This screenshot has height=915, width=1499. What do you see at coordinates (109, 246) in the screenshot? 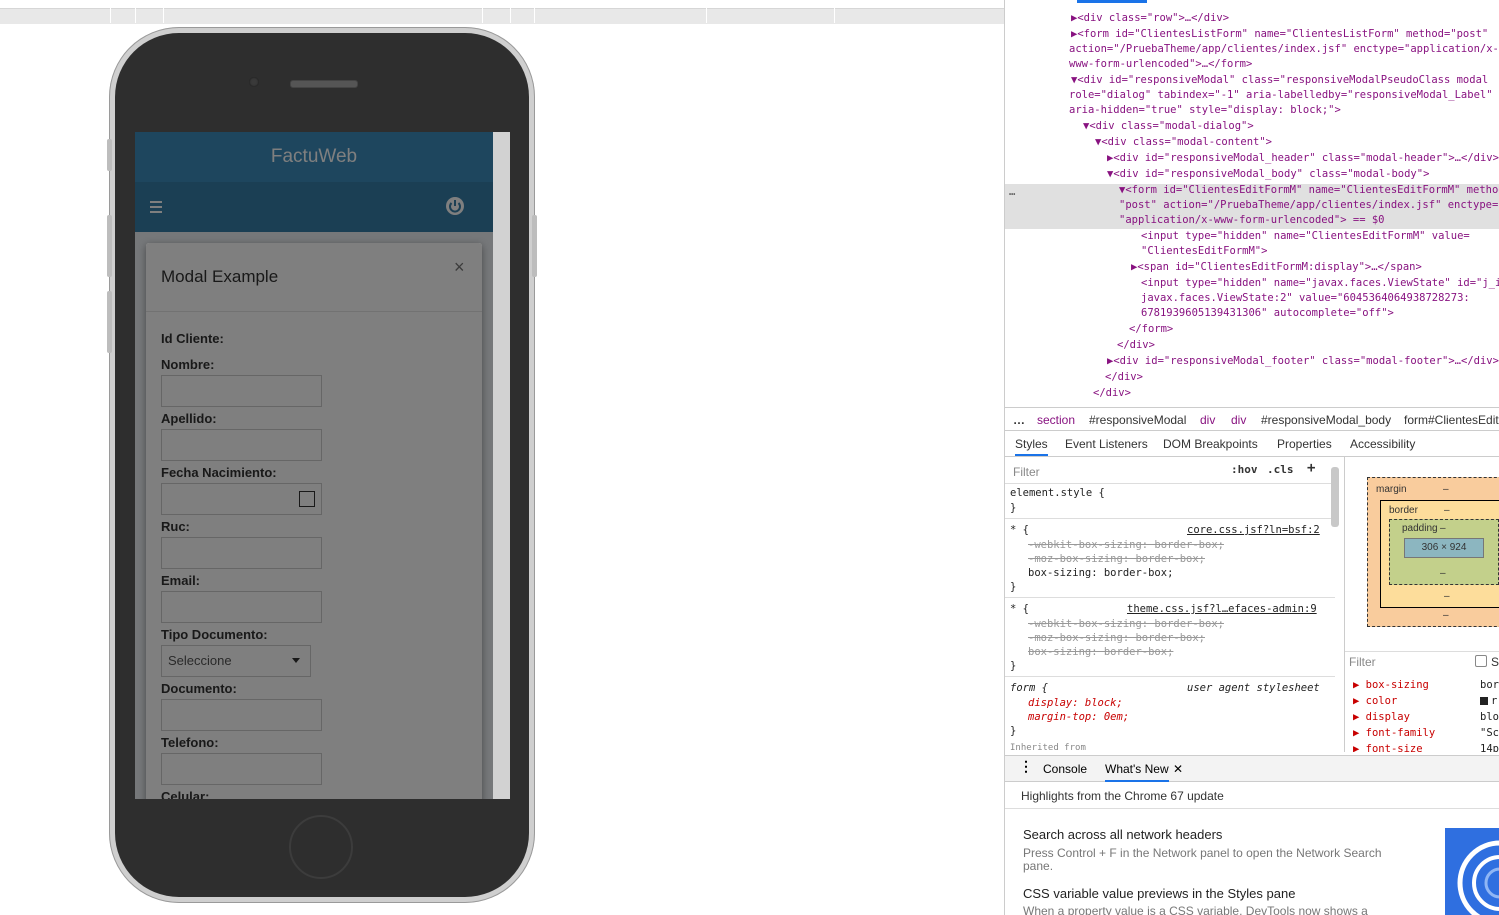
I see `volume-up-button` at bounding box center [109, 246].